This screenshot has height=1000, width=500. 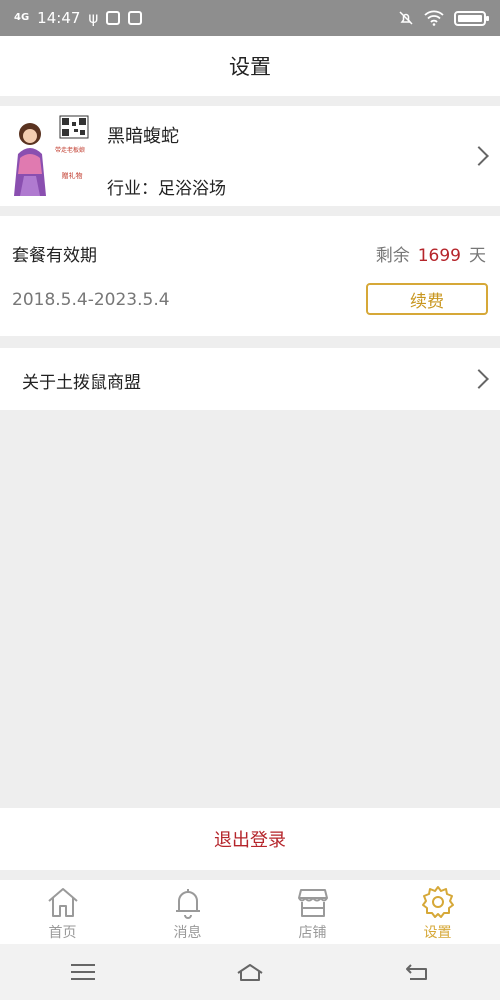 I want to click on tab-store: 店铺, so click(x=312, y=912).